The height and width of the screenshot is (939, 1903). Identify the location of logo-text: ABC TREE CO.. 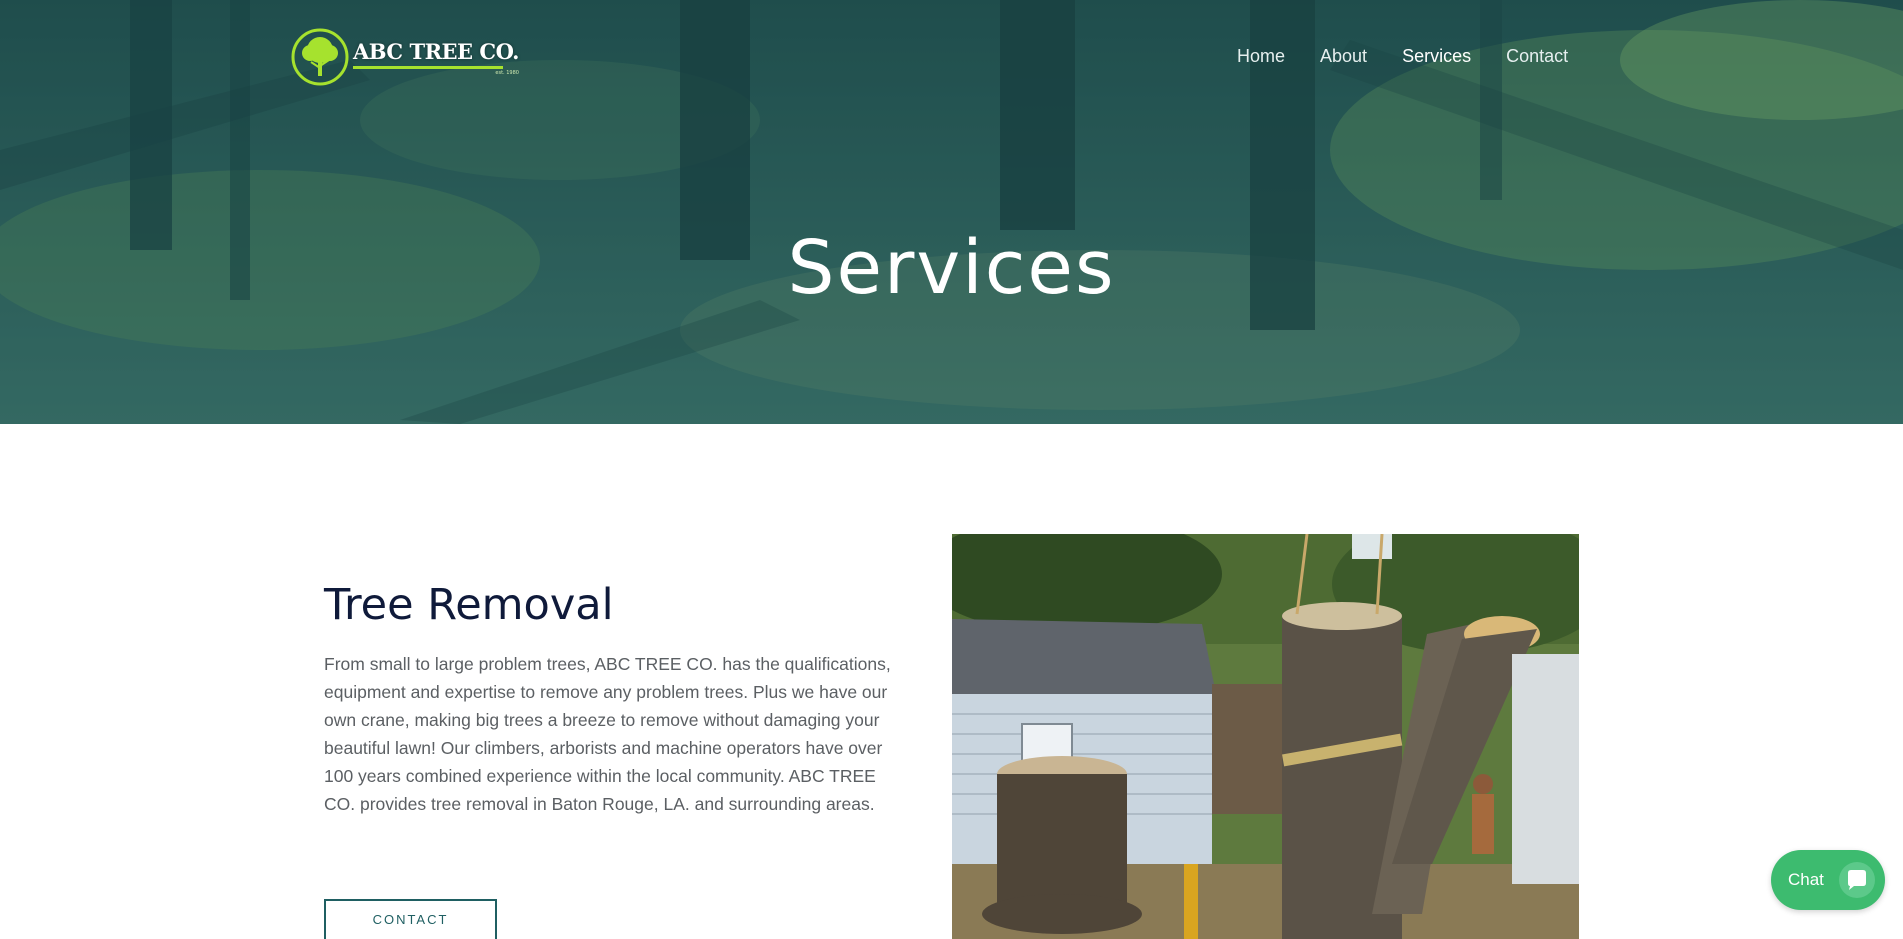
(436, 51).